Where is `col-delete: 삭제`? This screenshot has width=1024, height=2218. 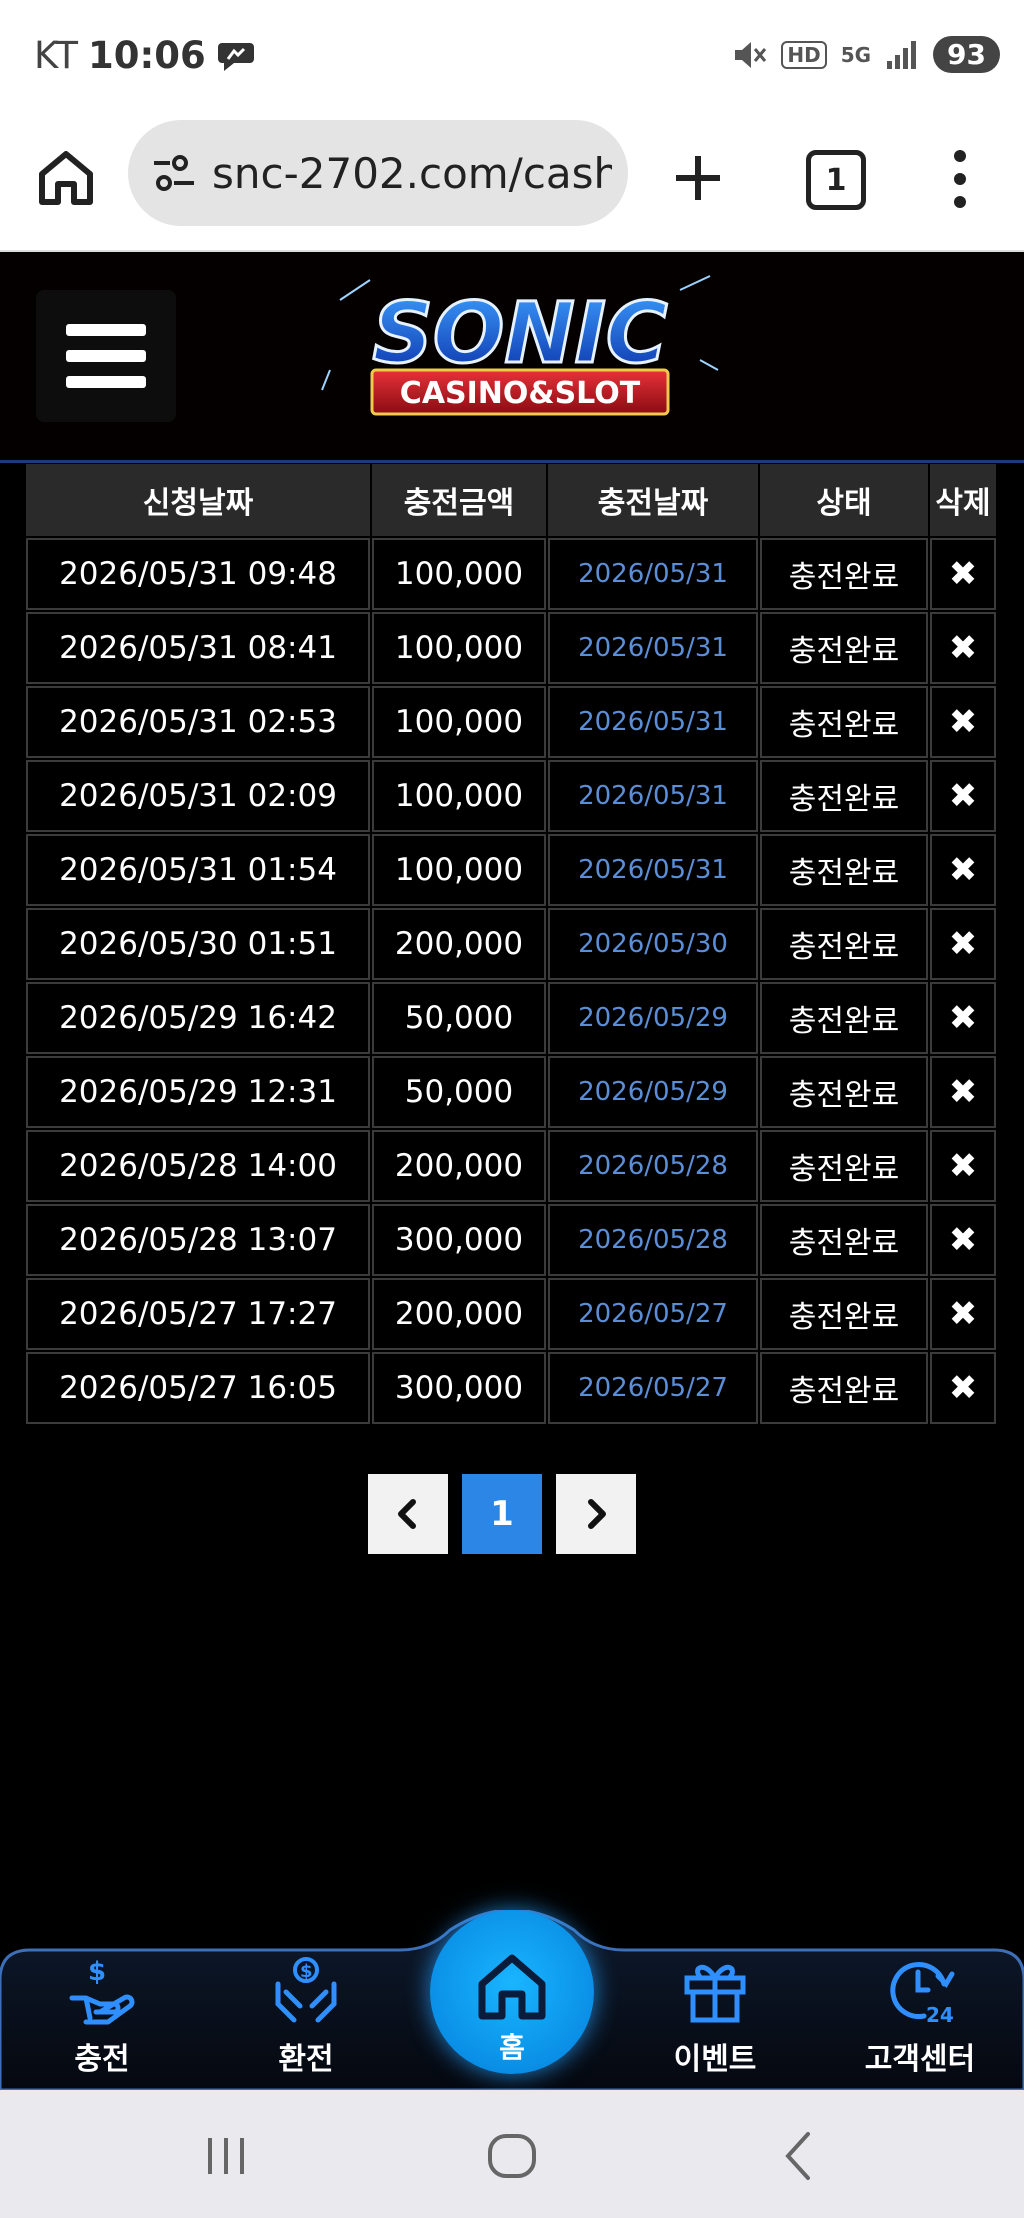 col-delete: 삭제 is located at coordinates (963, 500).